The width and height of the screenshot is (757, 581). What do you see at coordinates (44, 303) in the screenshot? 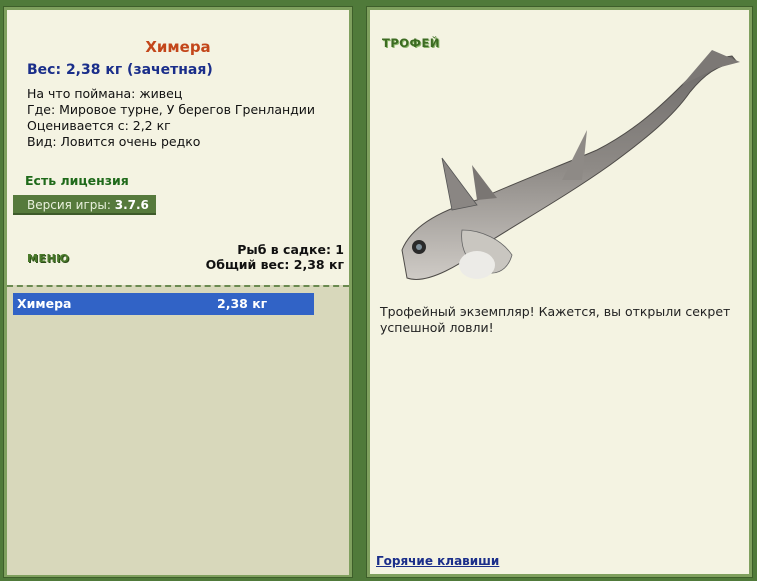
I see `cage-fish-name: Химера` at bounding box center [44, 303].